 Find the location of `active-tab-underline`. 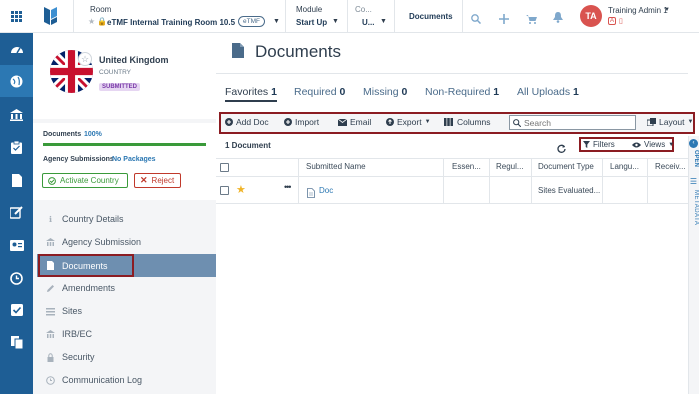

active-tab-underline is located at coordinates (251, 101).